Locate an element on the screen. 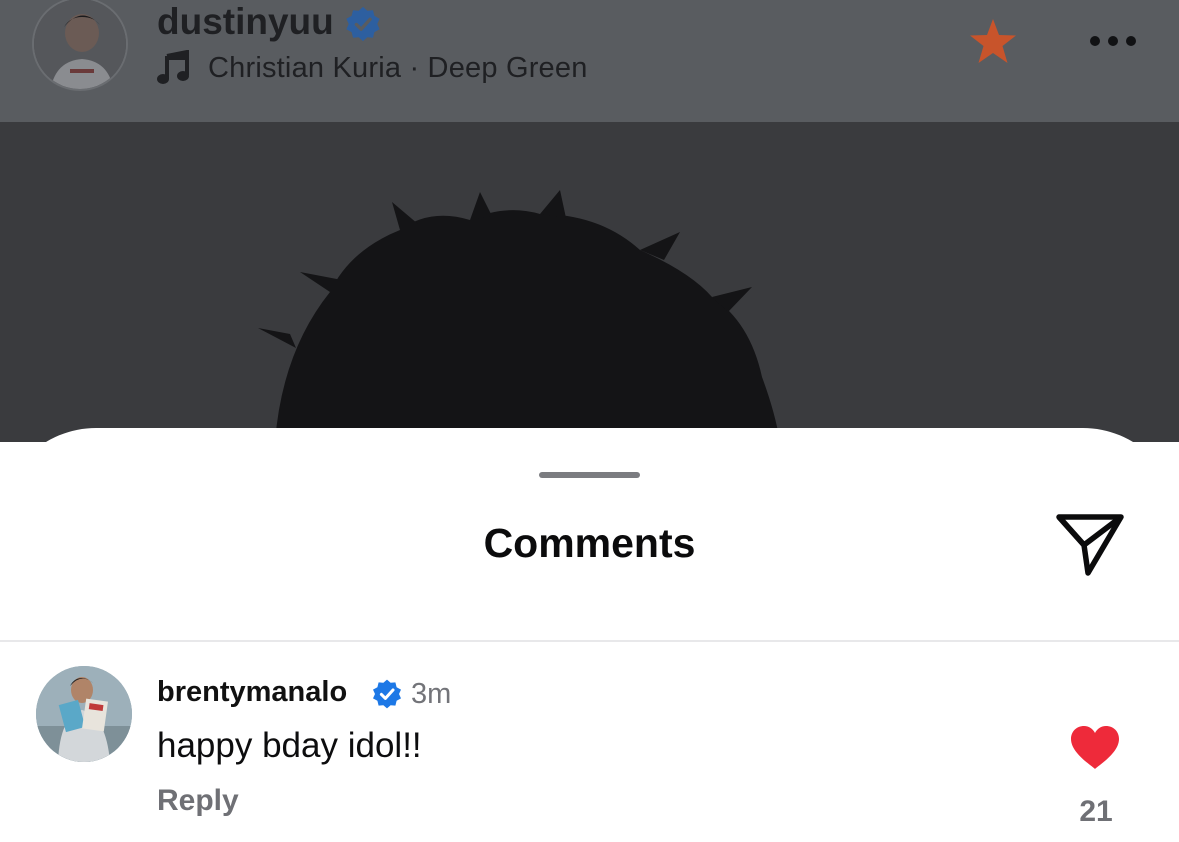 The width and height of the screenshot is (1179, 842). post-song-label: Christian Kuria · Deep Green is located at coordinates (398, 68).